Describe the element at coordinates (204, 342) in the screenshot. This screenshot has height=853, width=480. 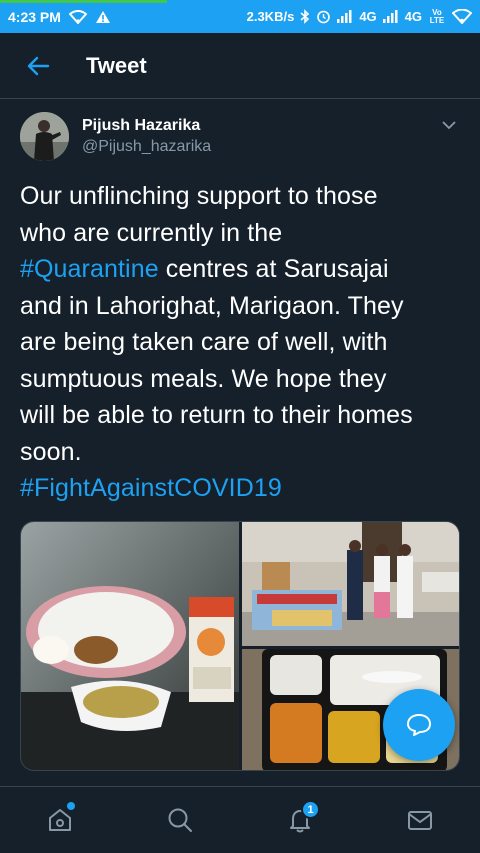
I see `tweet-text-line: are being taken care of well, with` at that location.